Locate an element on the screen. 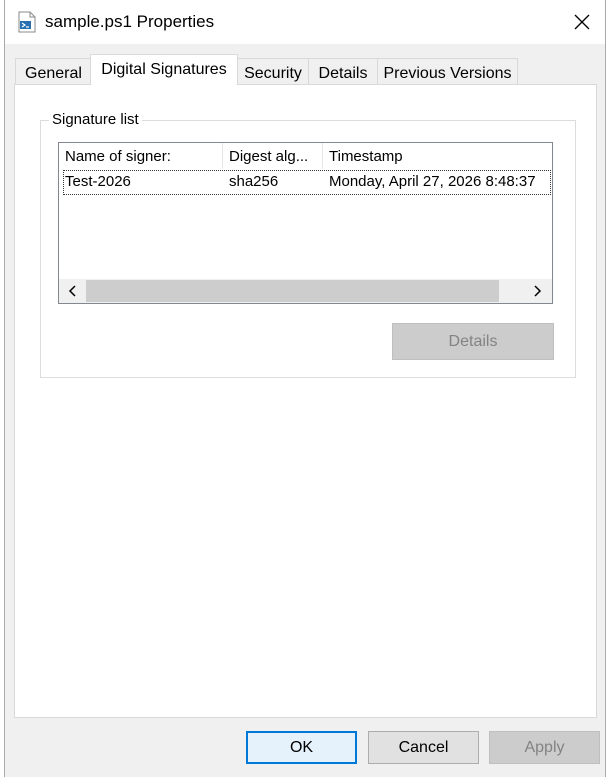 This screenshot has width=610, height=777. tab-security: Security is located at coordinates (273, 71).